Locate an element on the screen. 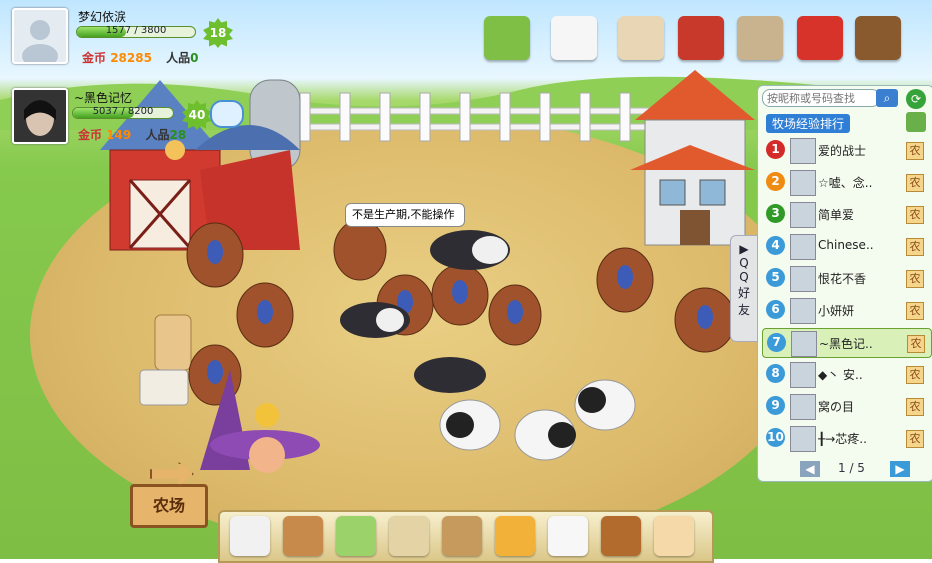 Image resolution: width=932 pixels, height=563 pixels. friend-row: 2 ☆嘘、念.. 农 is located at coordinates (846, 182).